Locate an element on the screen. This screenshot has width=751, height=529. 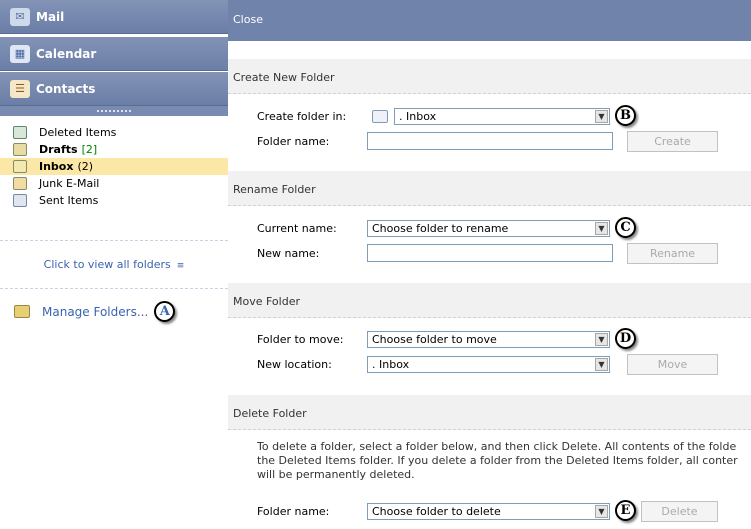
new-location-label: New location: is located at coordinates (294, 364).